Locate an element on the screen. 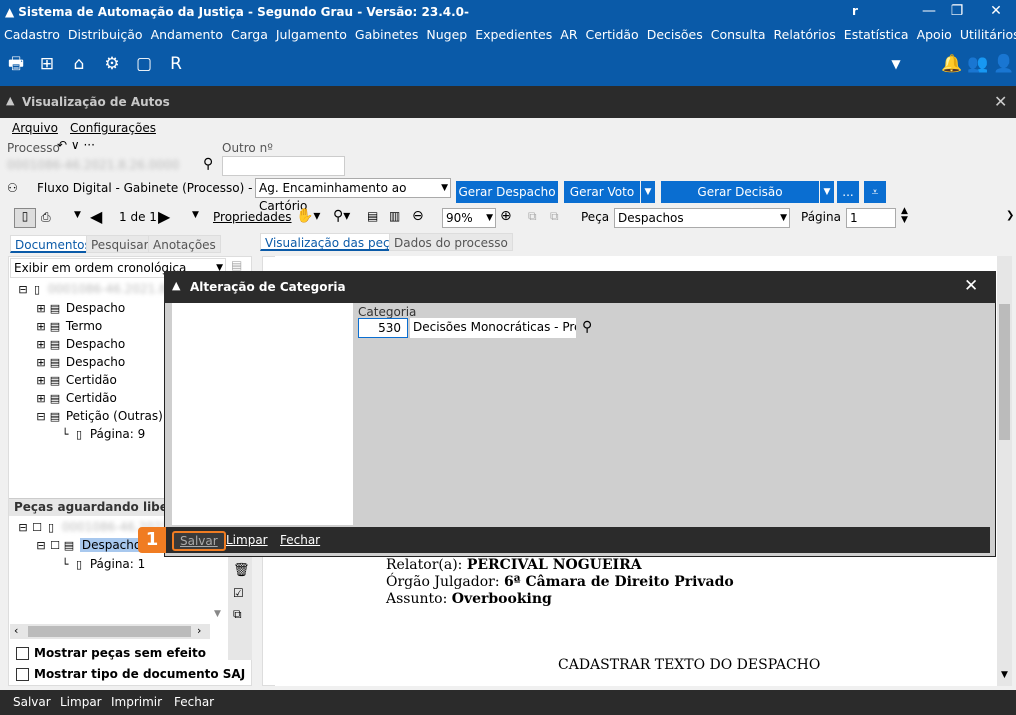 This screenshot has width=1016, height=715. imprimir-button: Imprimir is located at coordinates (136, 702).